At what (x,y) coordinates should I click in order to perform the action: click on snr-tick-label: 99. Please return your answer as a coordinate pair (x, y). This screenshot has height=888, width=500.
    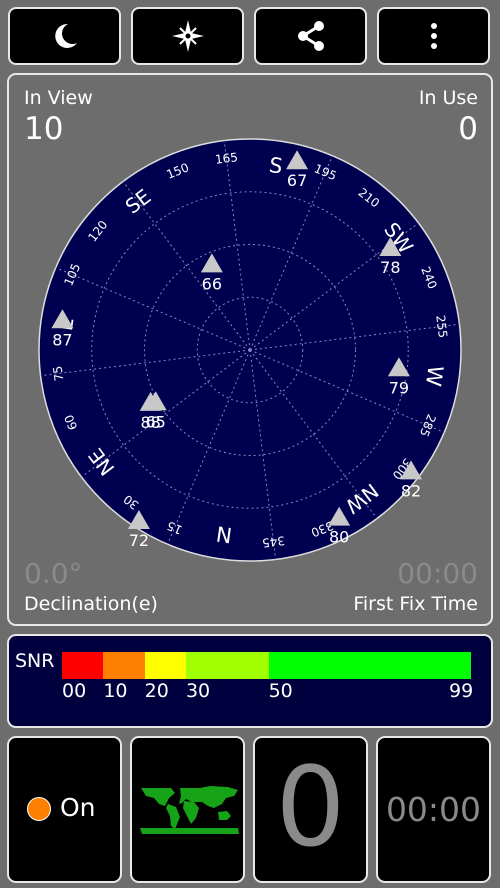
    Looking at the image, I should click on (461, 691).